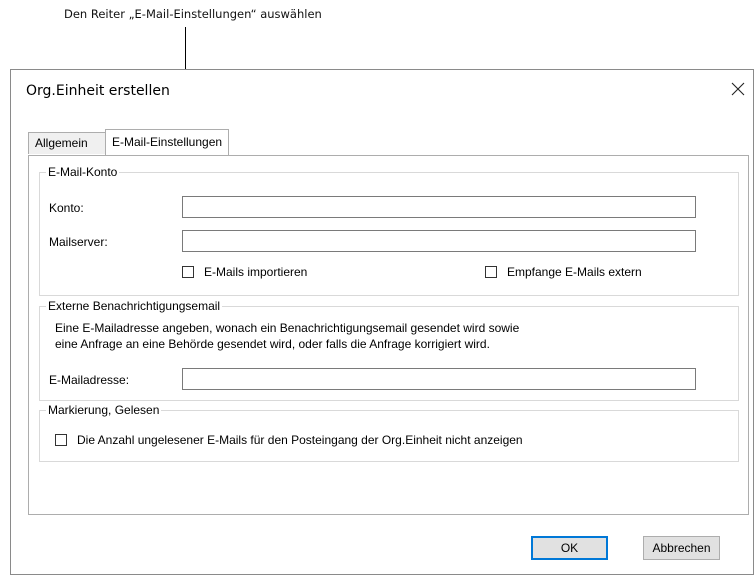  What do you see at coordinates (67, 143) in the screenshot?
I see `tab-allgemein: Allgemein` at bounding box center [67, 143].